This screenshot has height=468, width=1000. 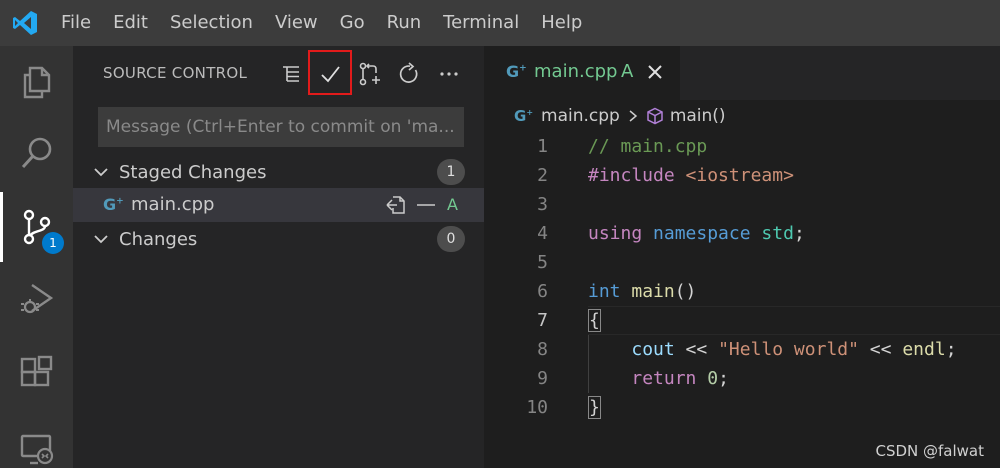 I want to click on code-line: 7{, so click(x=742, y=320).